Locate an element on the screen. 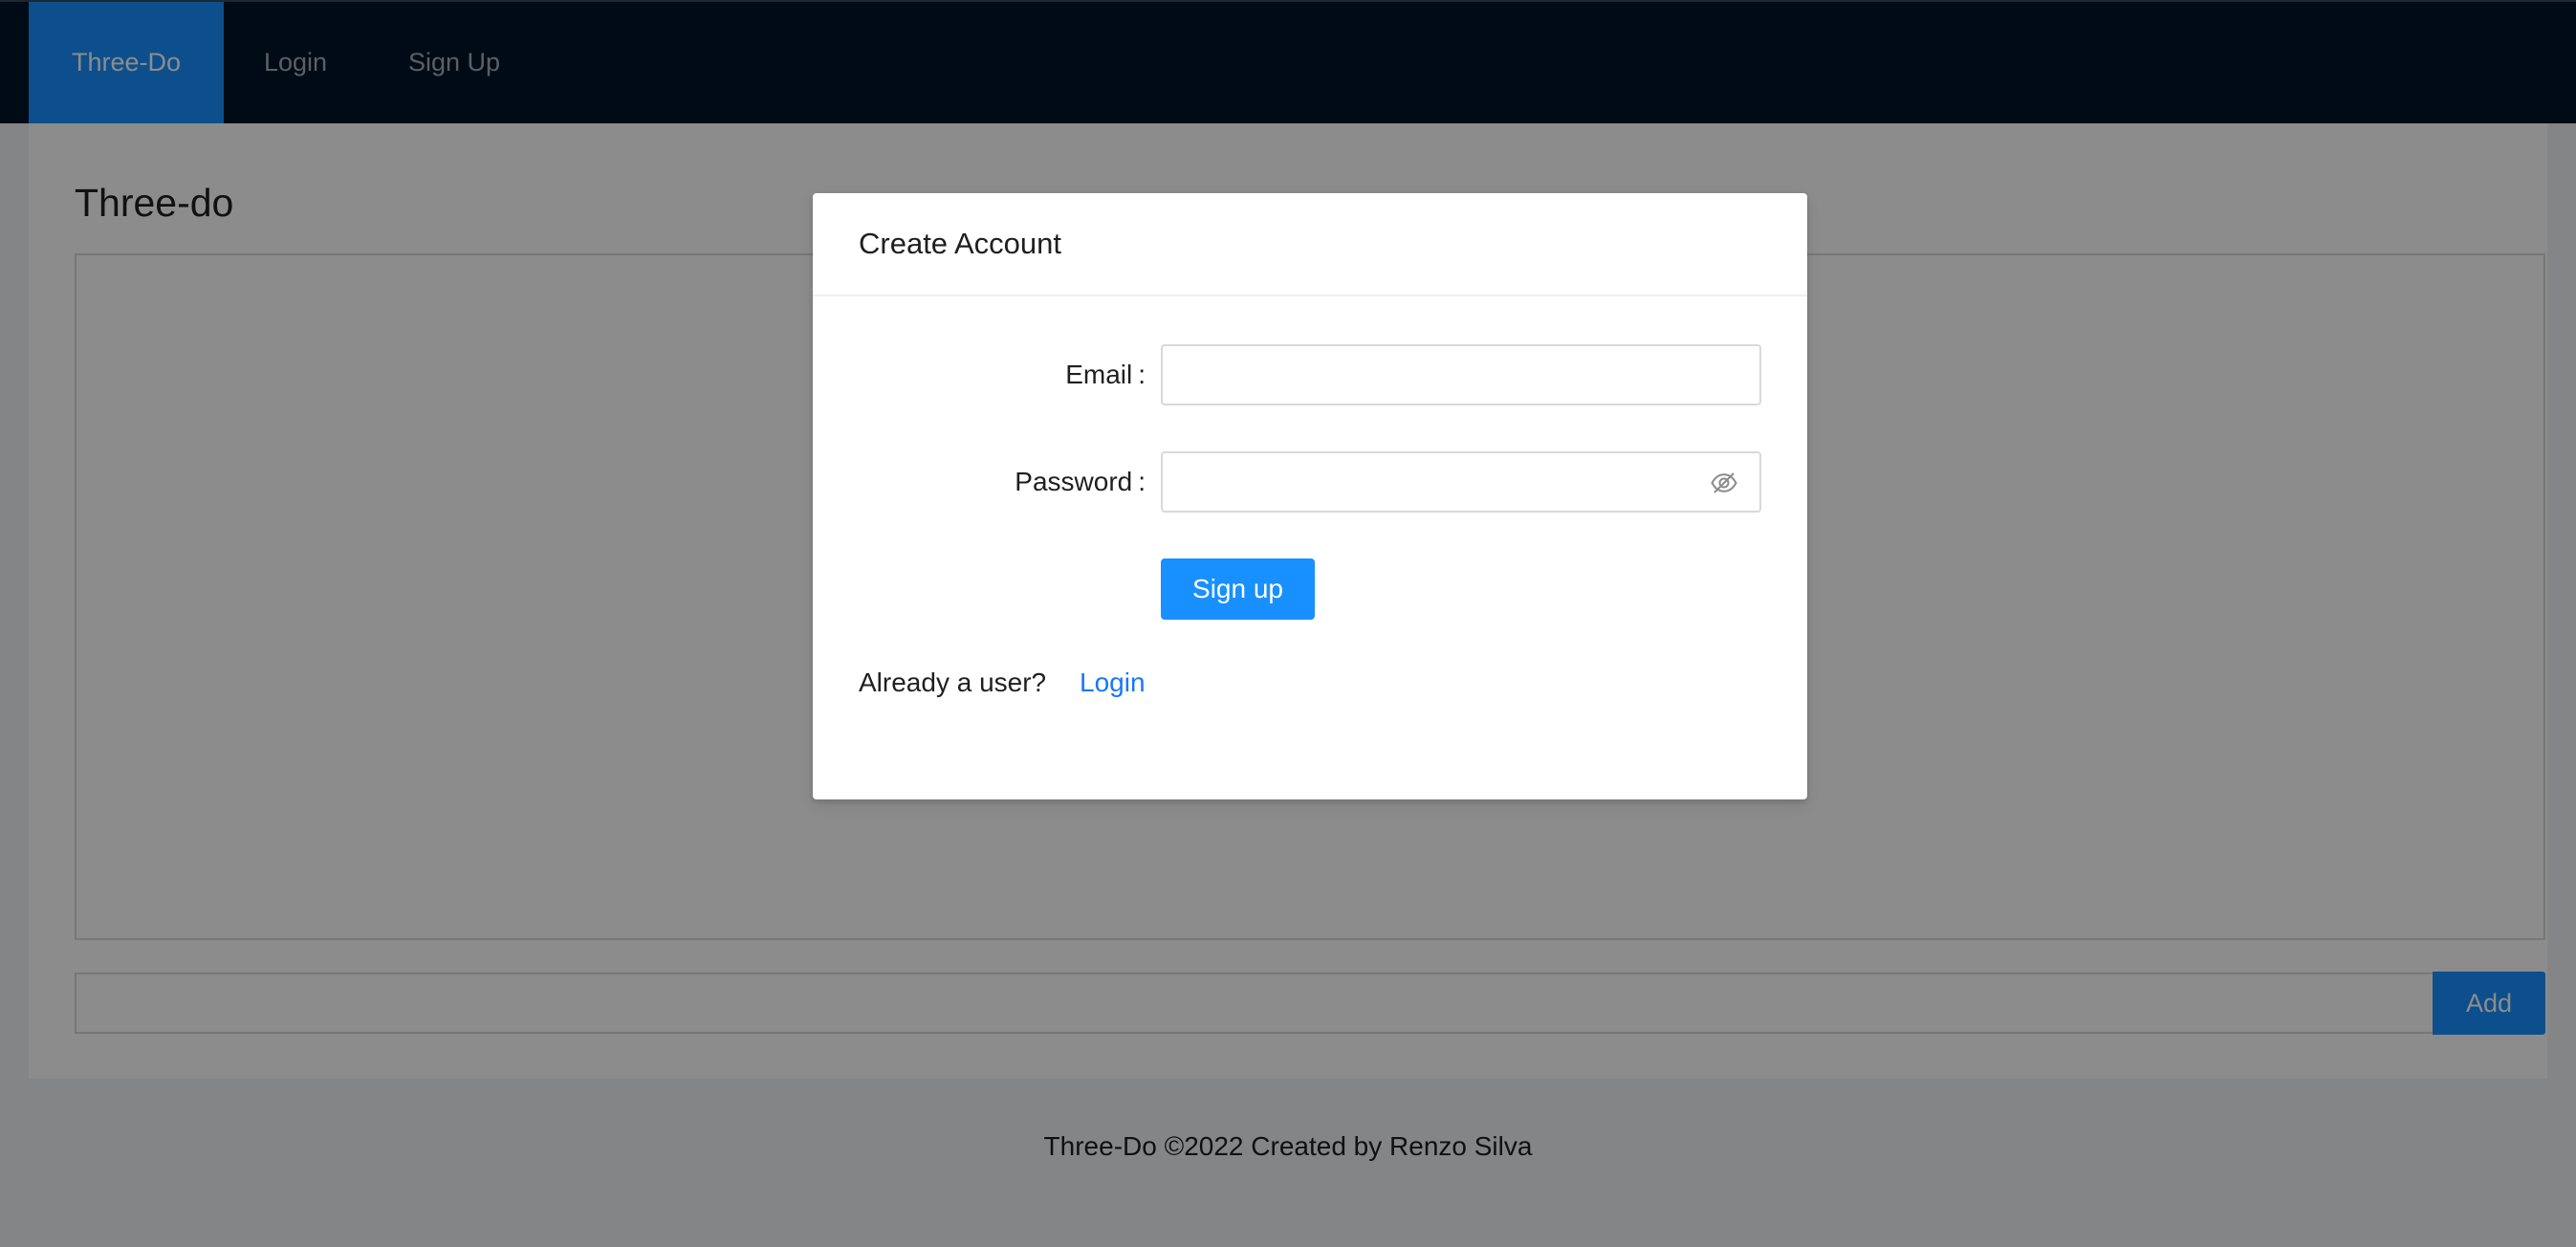 The image size is (2576, 1247). email-field is located at coordinates (1461, 374).